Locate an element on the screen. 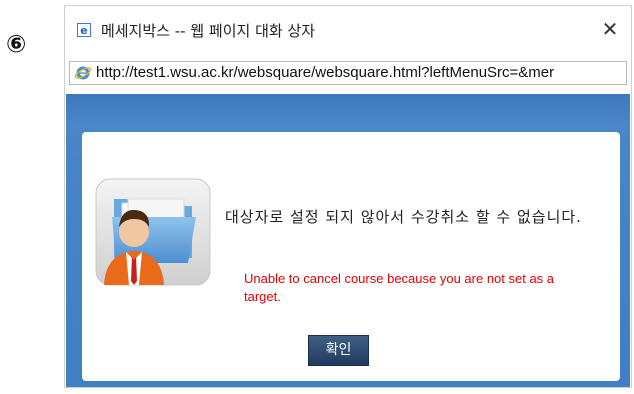 This screenshot has height=394, width=634. close-button: ✕ is located at coordinates (610, 29).